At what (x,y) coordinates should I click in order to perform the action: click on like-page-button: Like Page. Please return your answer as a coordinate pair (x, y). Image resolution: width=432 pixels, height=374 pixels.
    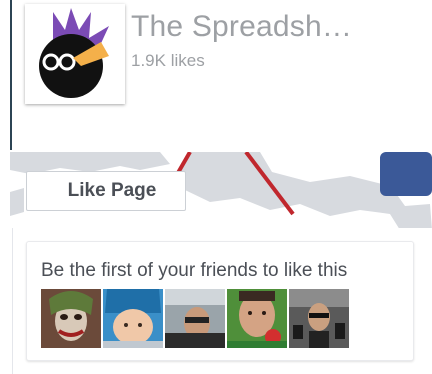
    Looking at the image, I should click on (106, 191).